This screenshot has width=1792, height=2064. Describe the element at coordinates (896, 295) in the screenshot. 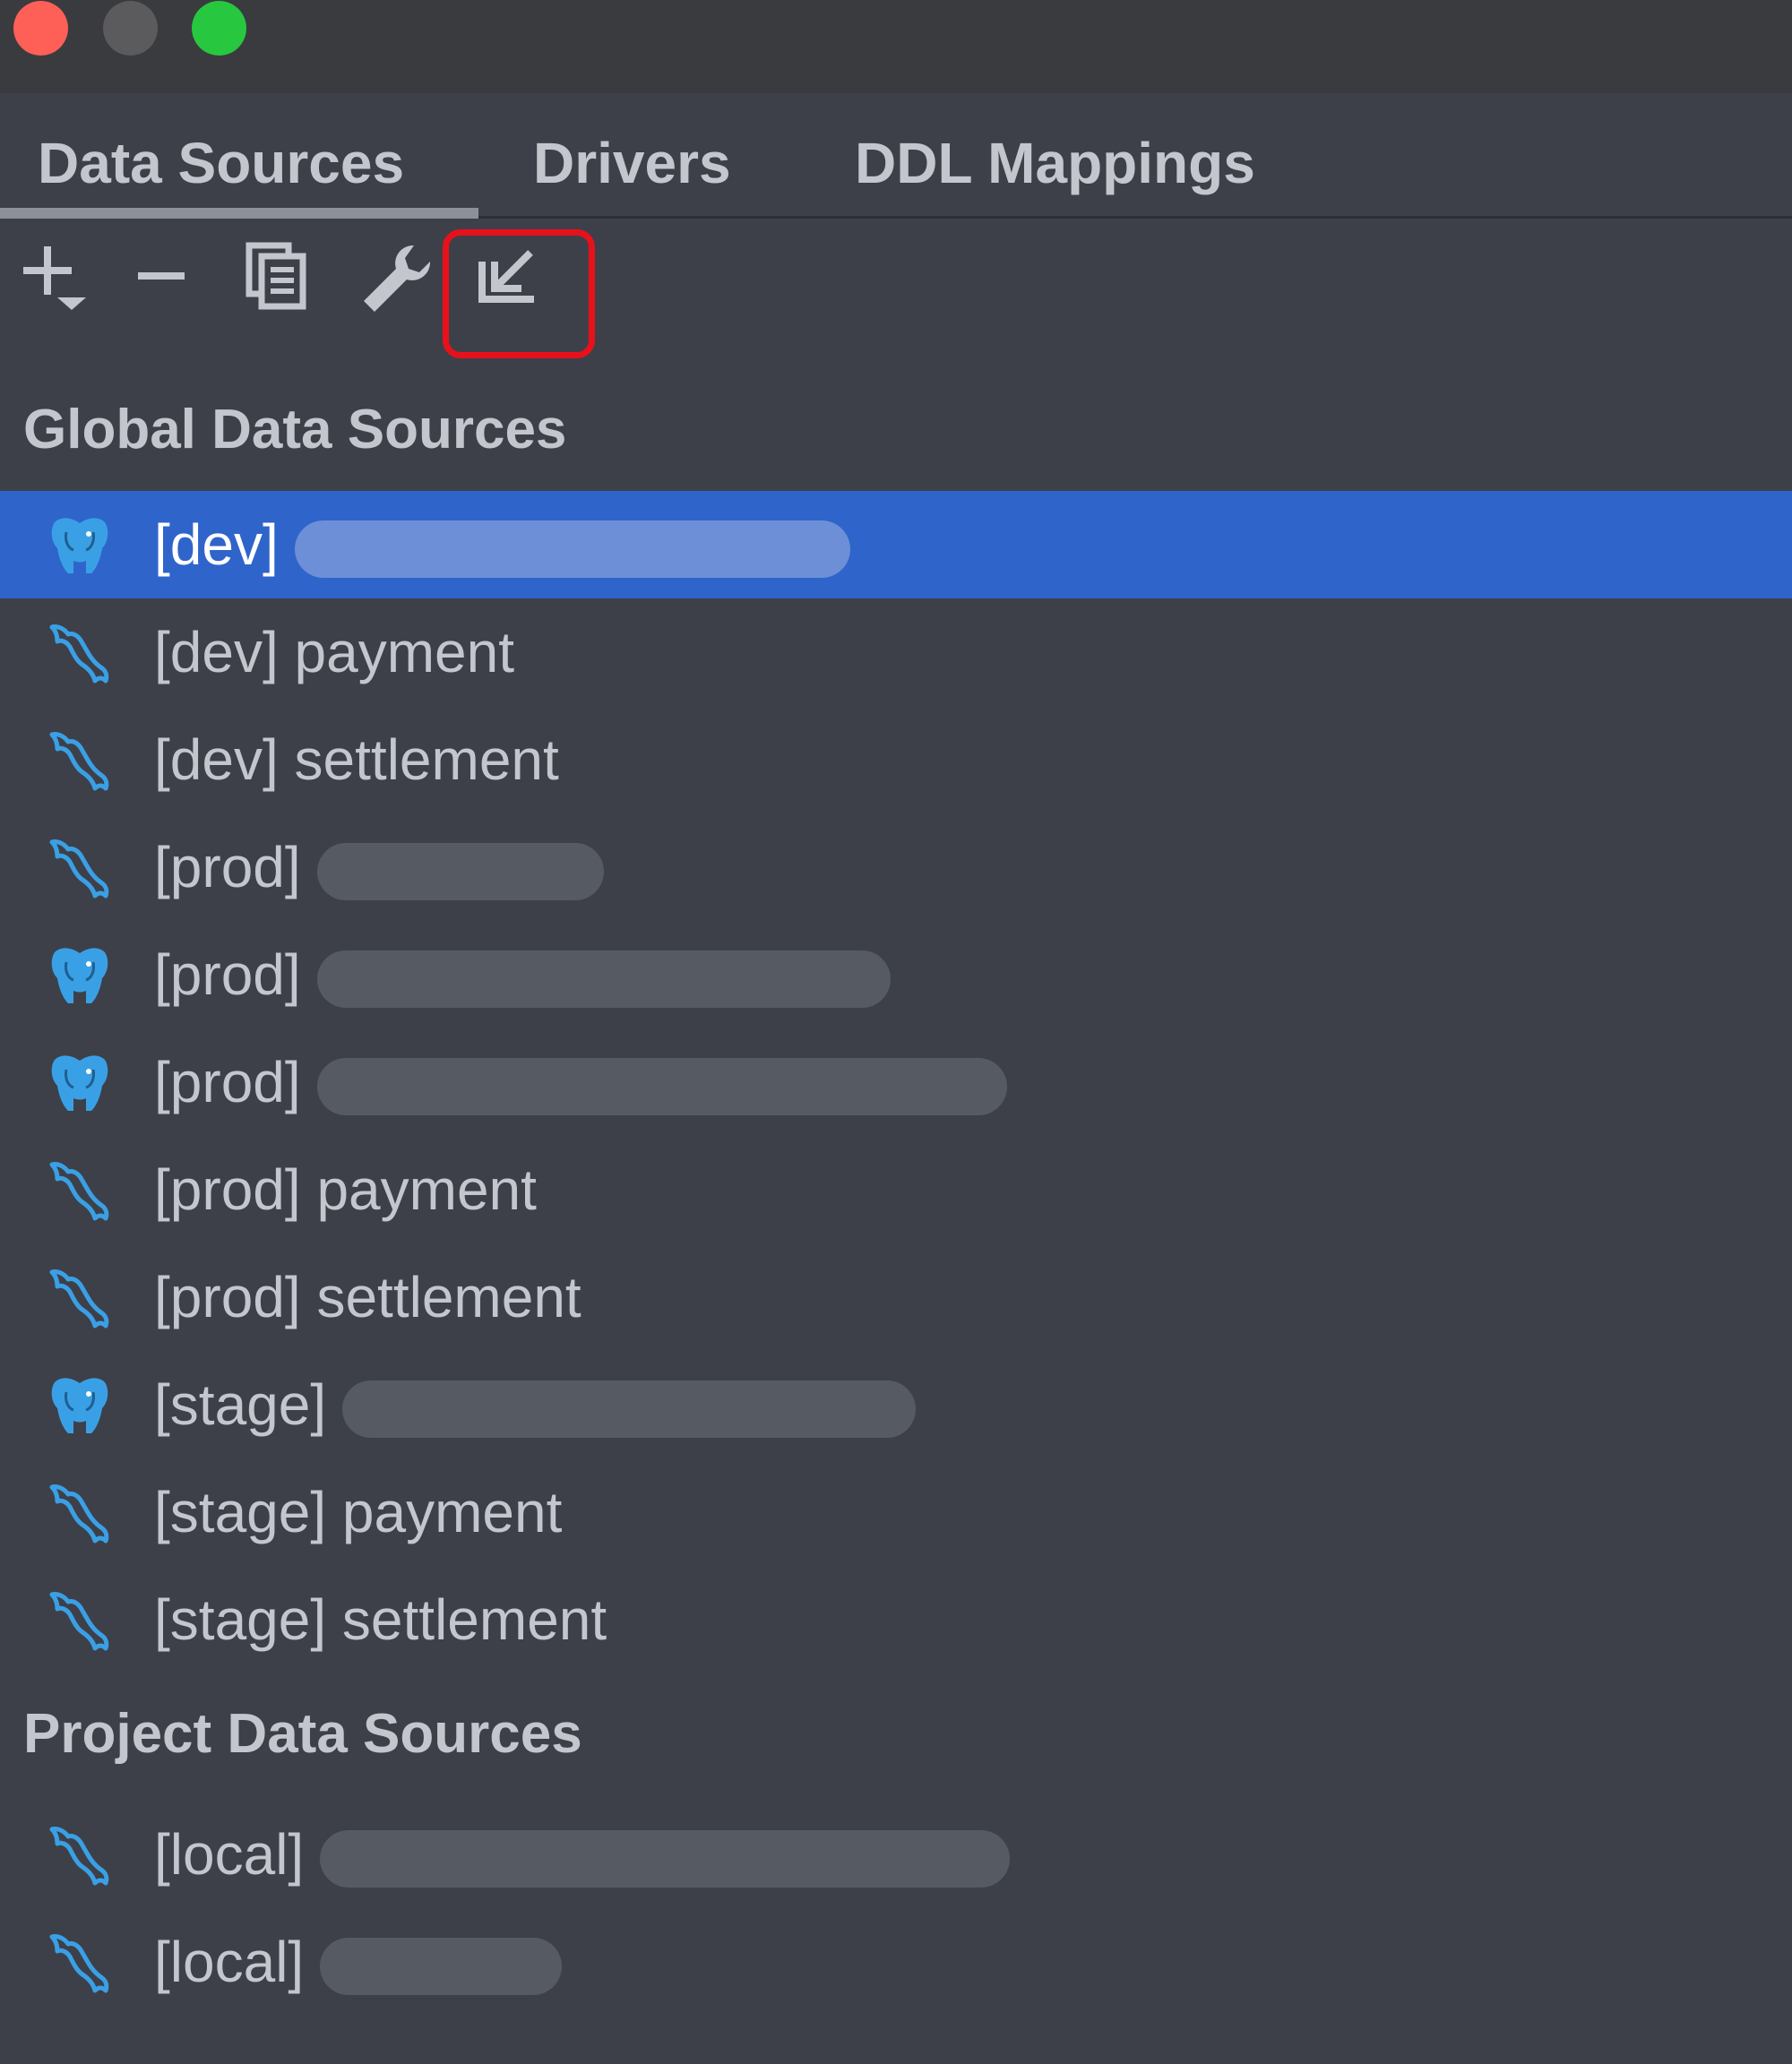

I see `toolbar` at that location.